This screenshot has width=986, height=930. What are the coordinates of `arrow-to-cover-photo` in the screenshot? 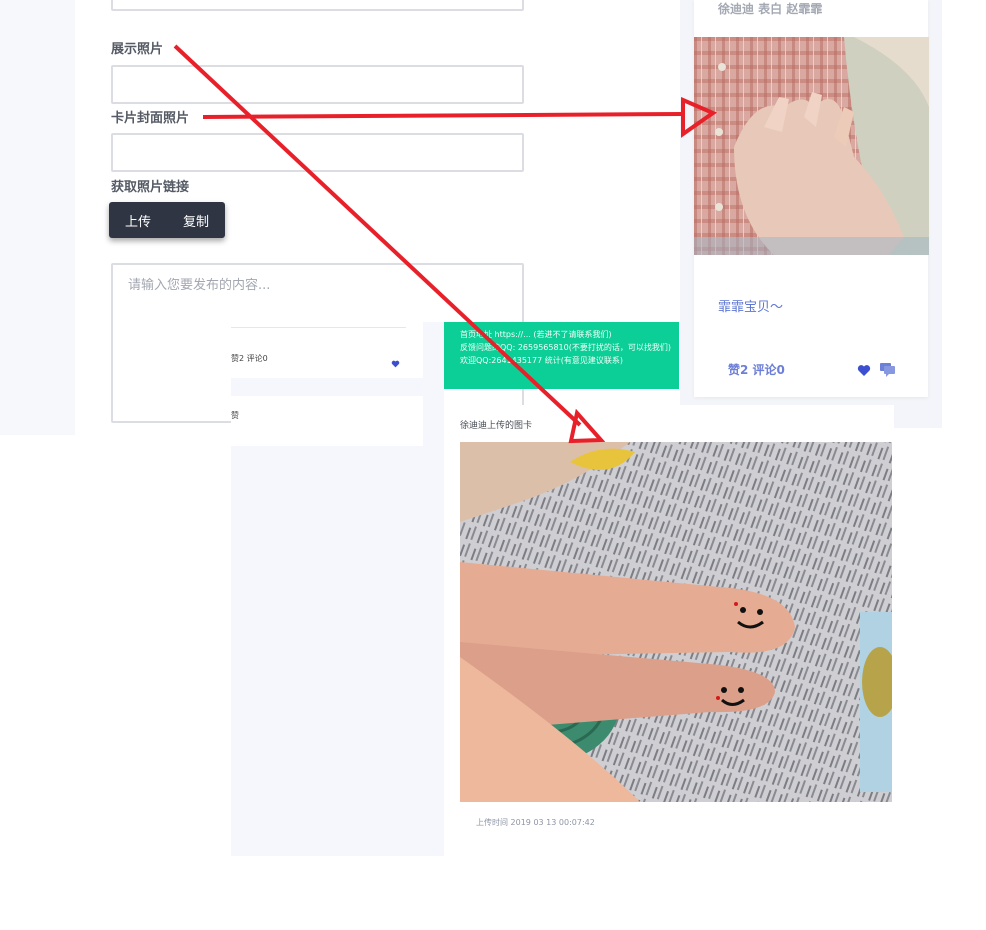 It's located at (460, 117).